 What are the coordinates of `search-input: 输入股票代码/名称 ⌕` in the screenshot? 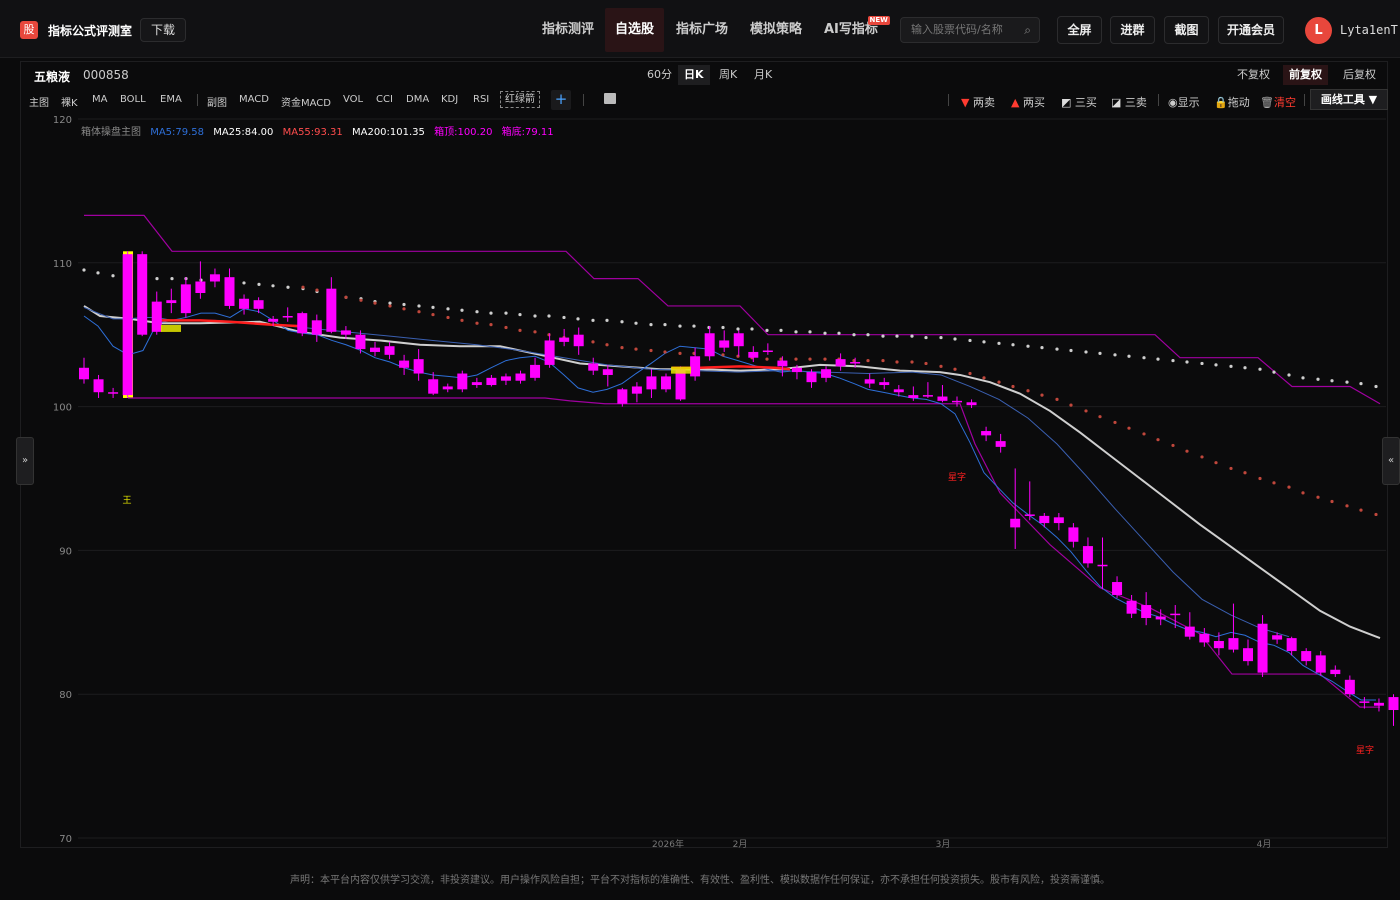 It's located at (970, 30).